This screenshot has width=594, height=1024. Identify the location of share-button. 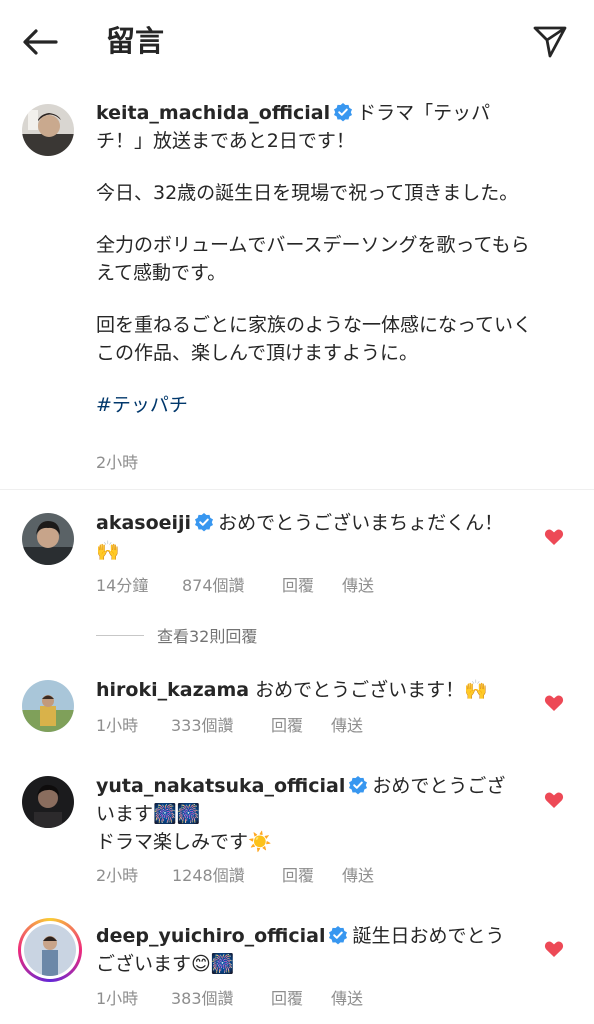
(550, 42).